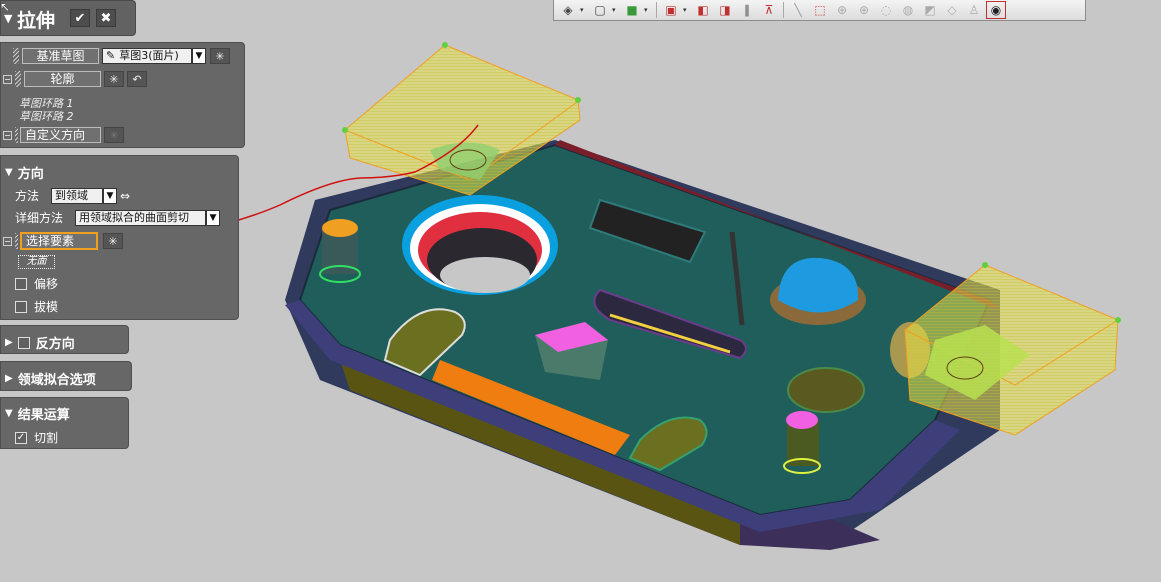 Image resolution: width=1161 pixels, height=582 pixels. I want to click on render-mode-icon: ◈, so click(568, 10).